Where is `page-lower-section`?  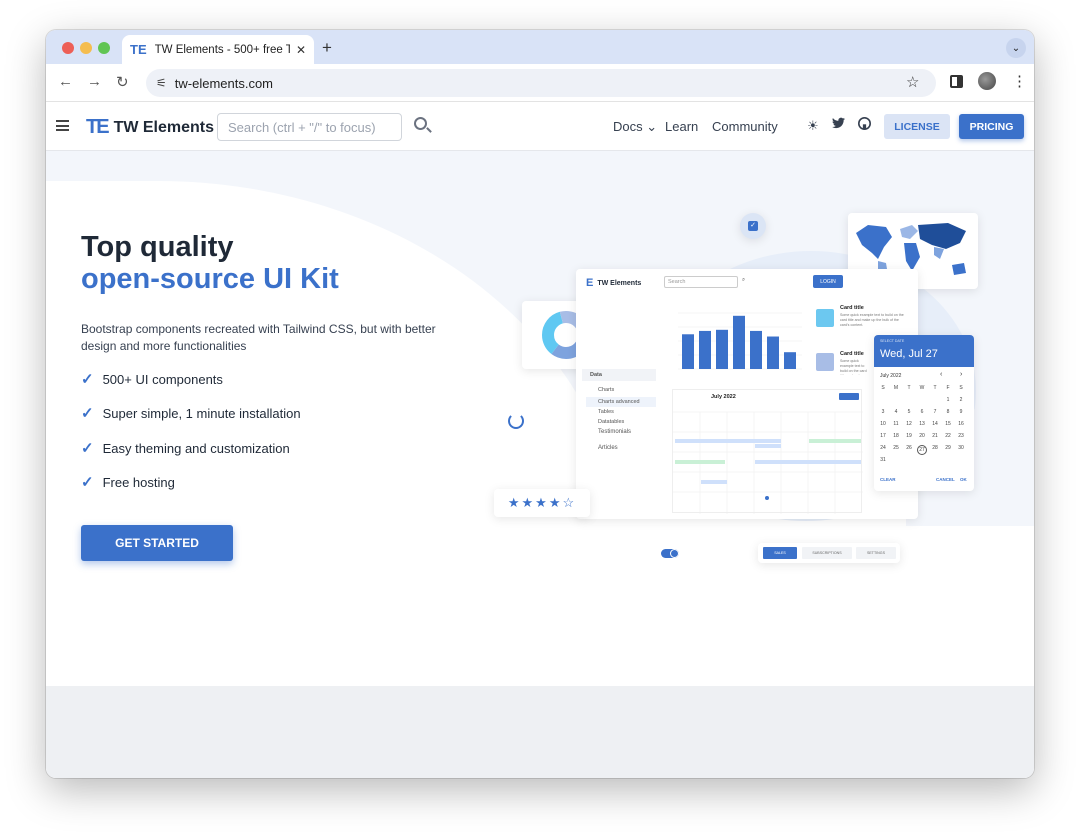
page-lower-section is located at coordinates (540, 732).